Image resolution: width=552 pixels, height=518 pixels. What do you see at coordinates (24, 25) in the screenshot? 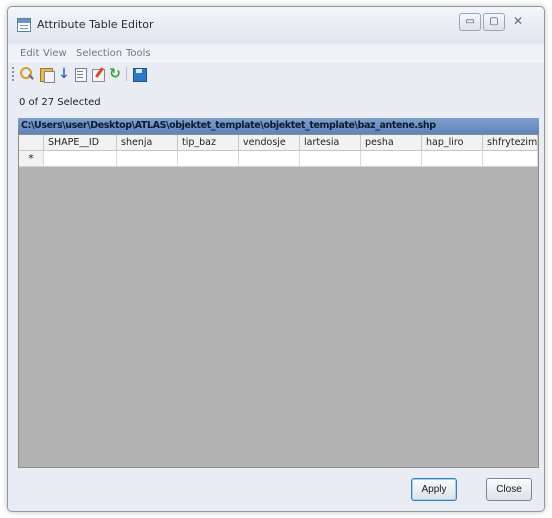
I see `table-editor-icon` at bounding box center [24, 25].